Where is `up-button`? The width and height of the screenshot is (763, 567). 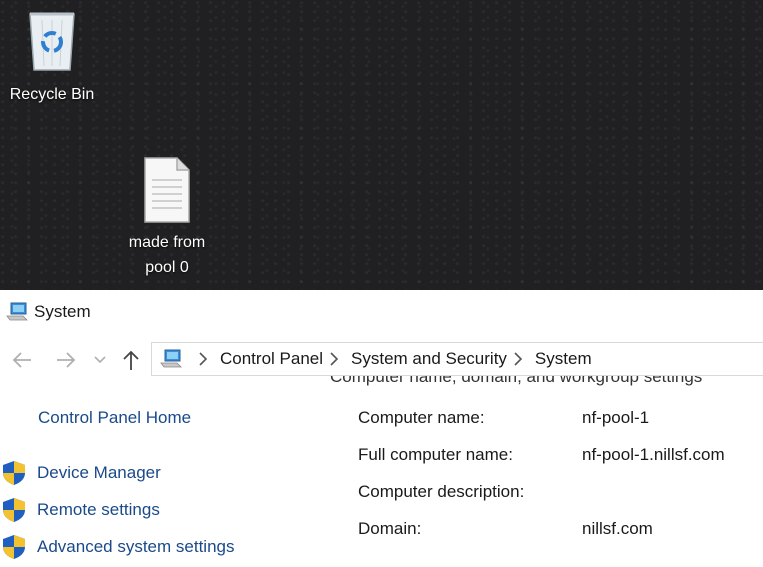
up-button is located at coordinates (131, 360).